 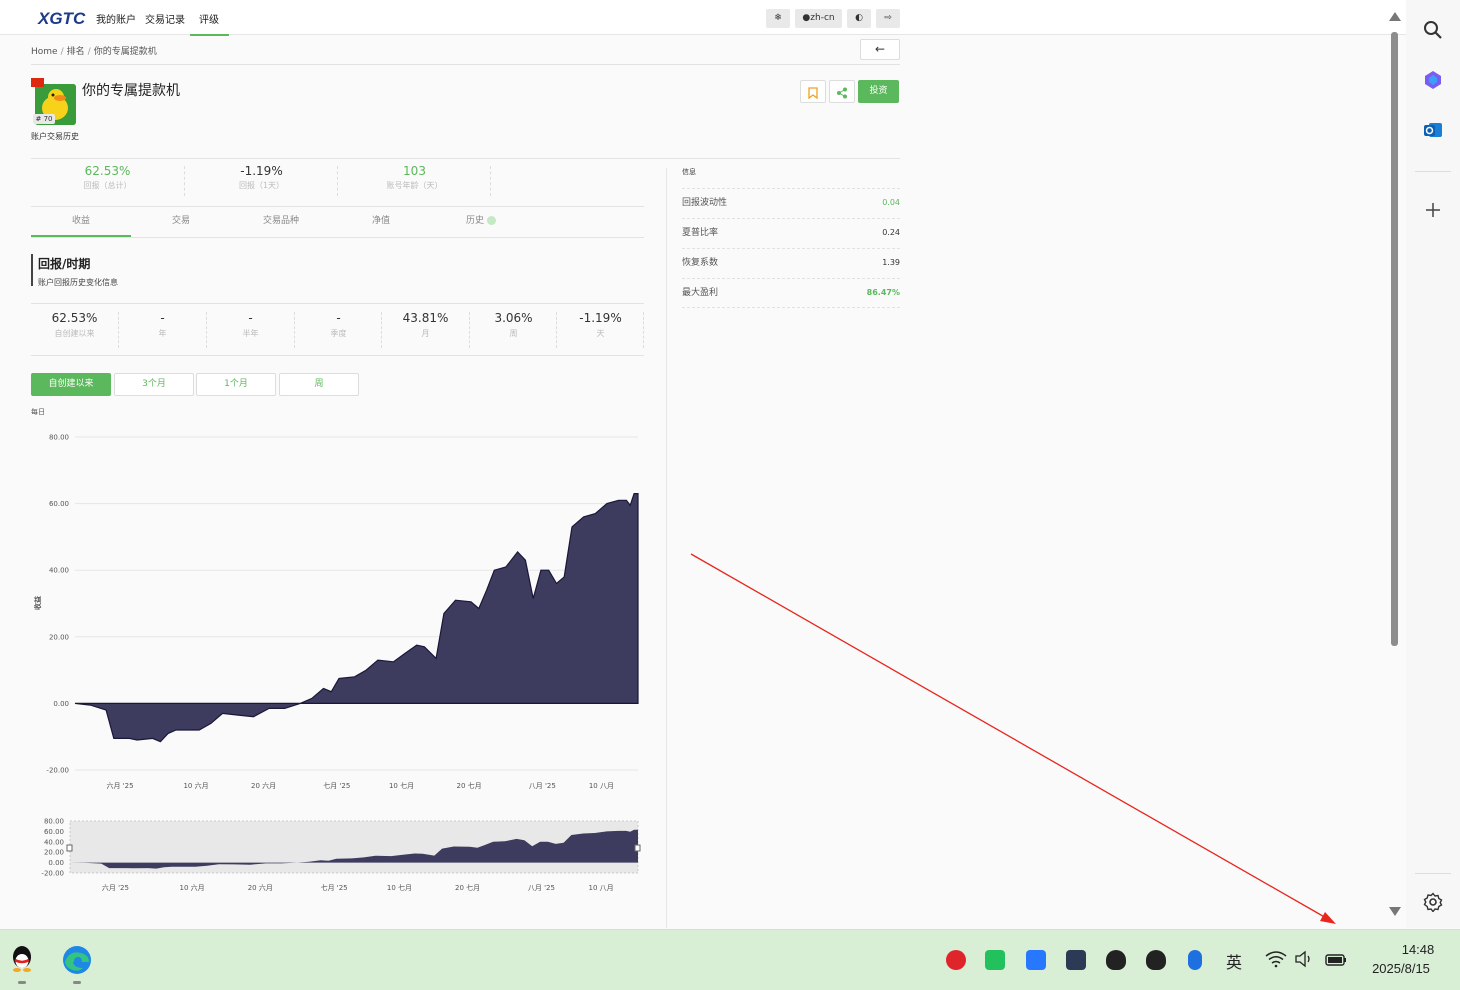 What do you see at coordinates (778, 18) in the screenshot?
I see `theme-settings-button: ❄` at bounding box center [778, 18].